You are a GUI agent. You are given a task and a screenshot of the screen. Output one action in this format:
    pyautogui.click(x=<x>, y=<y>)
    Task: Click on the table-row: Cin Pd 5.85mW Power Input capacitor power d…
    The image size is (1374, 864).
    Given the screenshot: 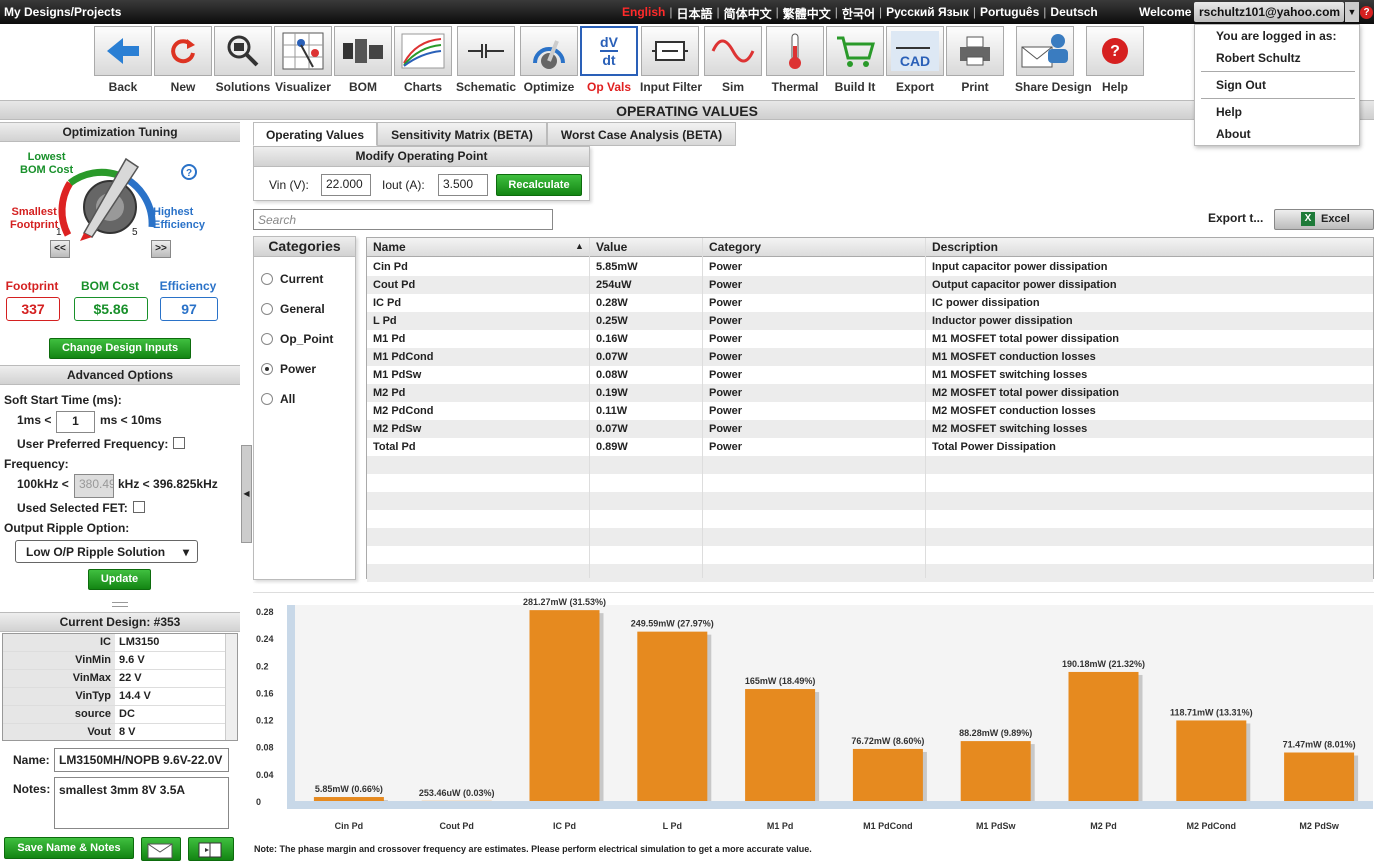 What is the action you would take?
    pyautogui.click(x=870, y=267)
    